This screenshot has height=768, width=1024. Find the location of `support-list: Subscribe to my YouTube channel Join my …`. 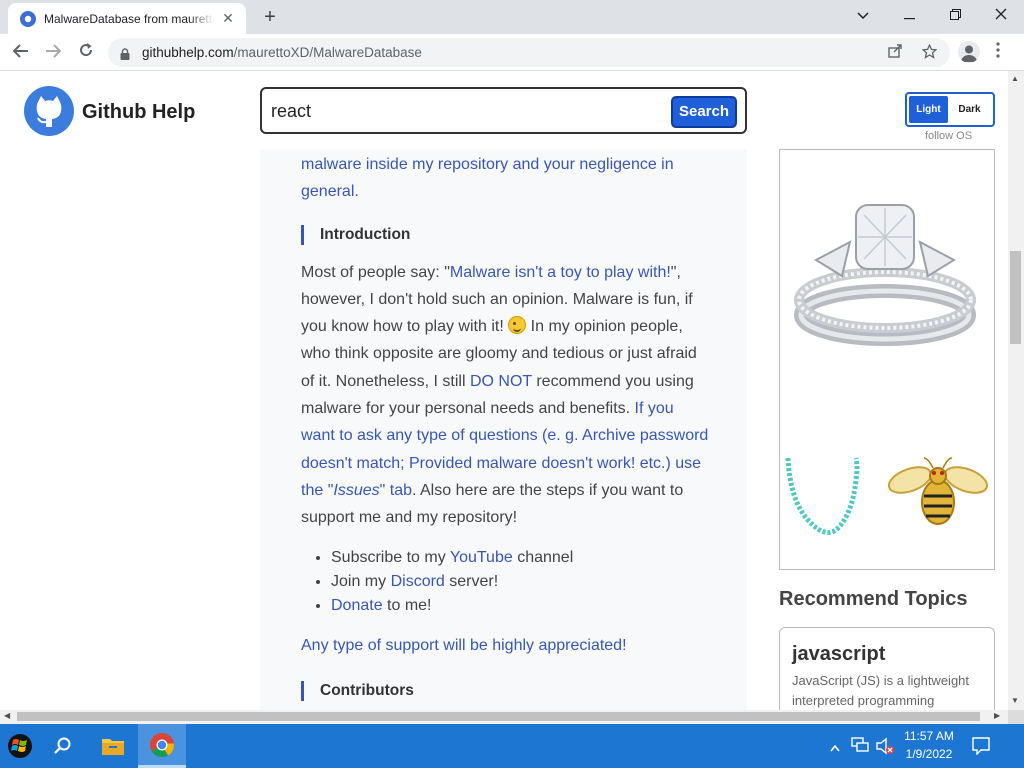

support-list: Subscribe to my YouTube channel Join my … is located at coordinates (521, 582).